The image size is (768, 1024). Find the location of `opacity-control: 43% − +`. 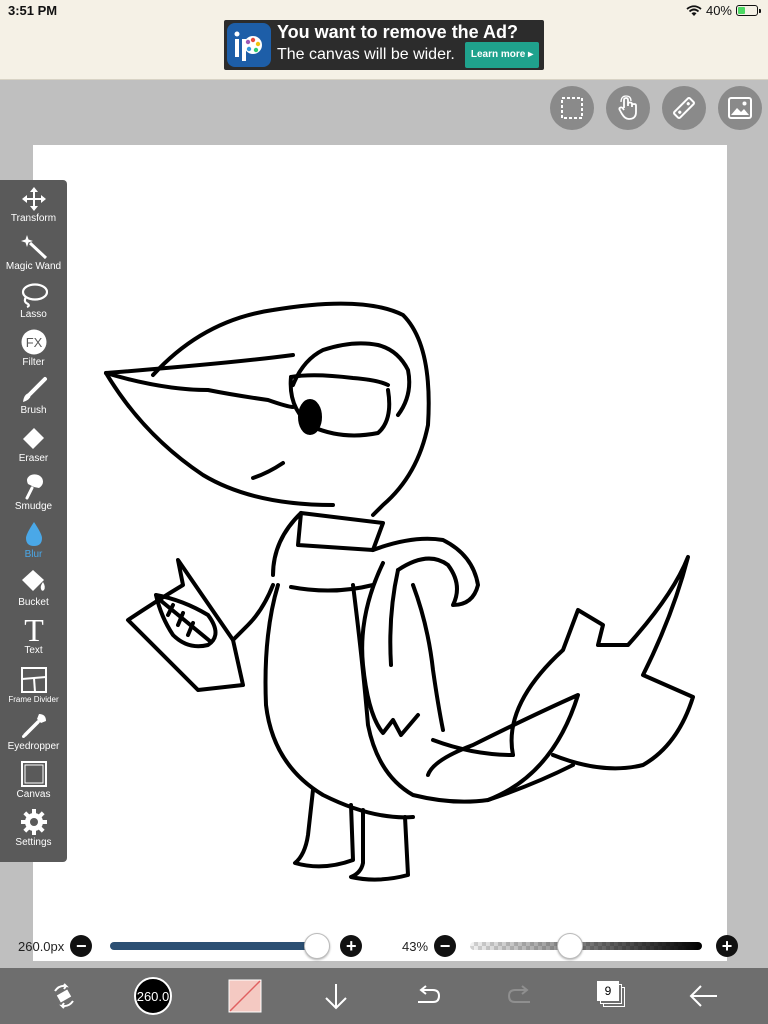

opacity-control: 43% − + is located at coordinates (570, 946).